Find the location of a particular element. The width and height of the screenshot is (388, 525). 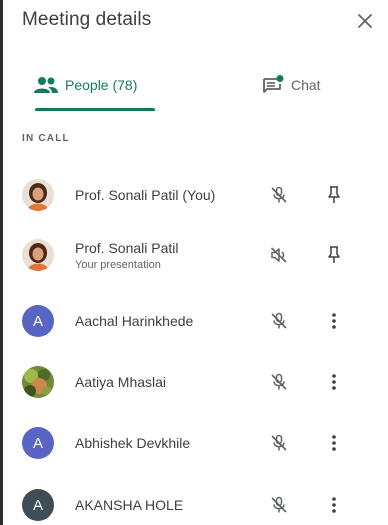

participant-names: Aachal Harinkhede is located at coordinates (134, 321).